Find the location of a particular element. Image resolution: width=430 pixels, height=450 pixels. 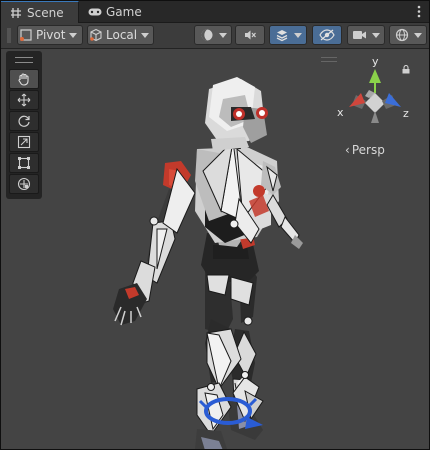

scale-icon is located at coordinates (24, 142).